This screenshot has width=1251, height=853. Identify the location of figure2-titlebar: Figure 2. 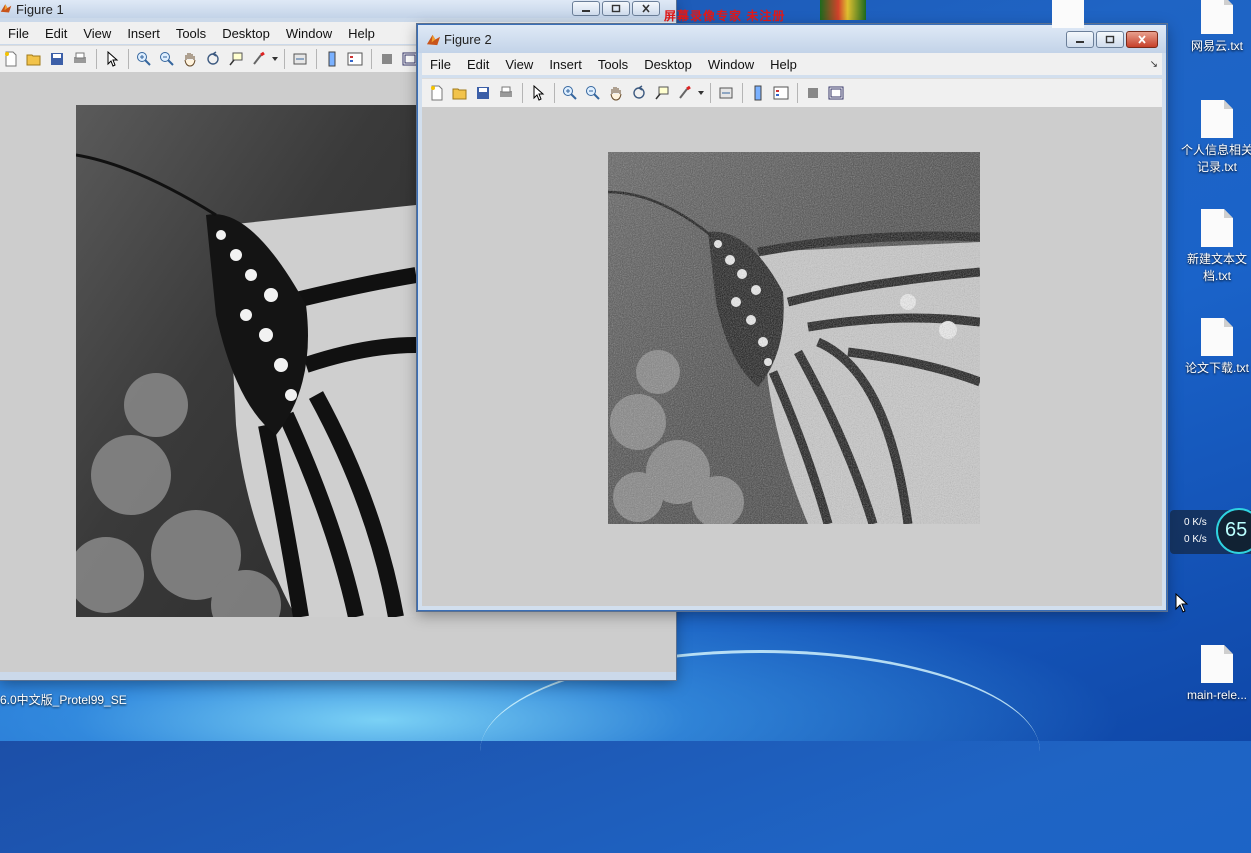
(792, 39).